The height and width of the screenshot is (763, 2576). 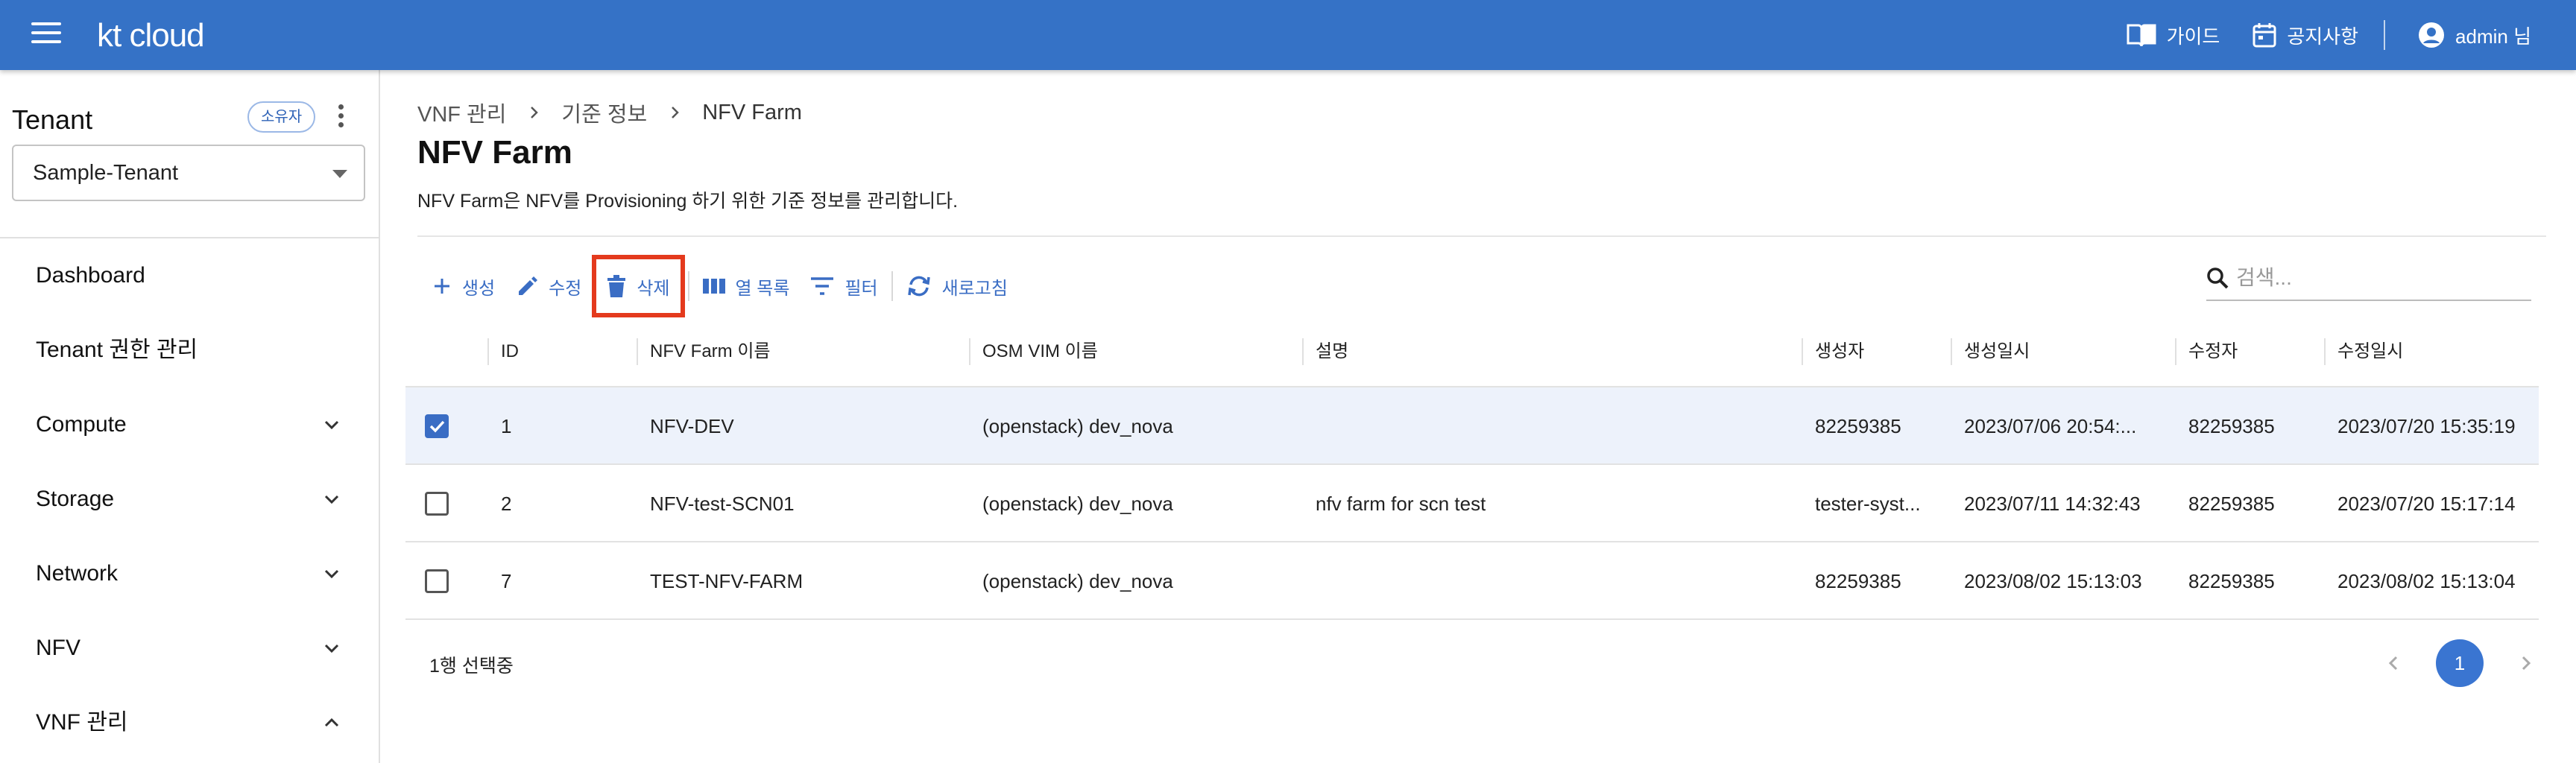 I want to click on sidebar-item-nfv: NFV, so click(x=189, y=648).